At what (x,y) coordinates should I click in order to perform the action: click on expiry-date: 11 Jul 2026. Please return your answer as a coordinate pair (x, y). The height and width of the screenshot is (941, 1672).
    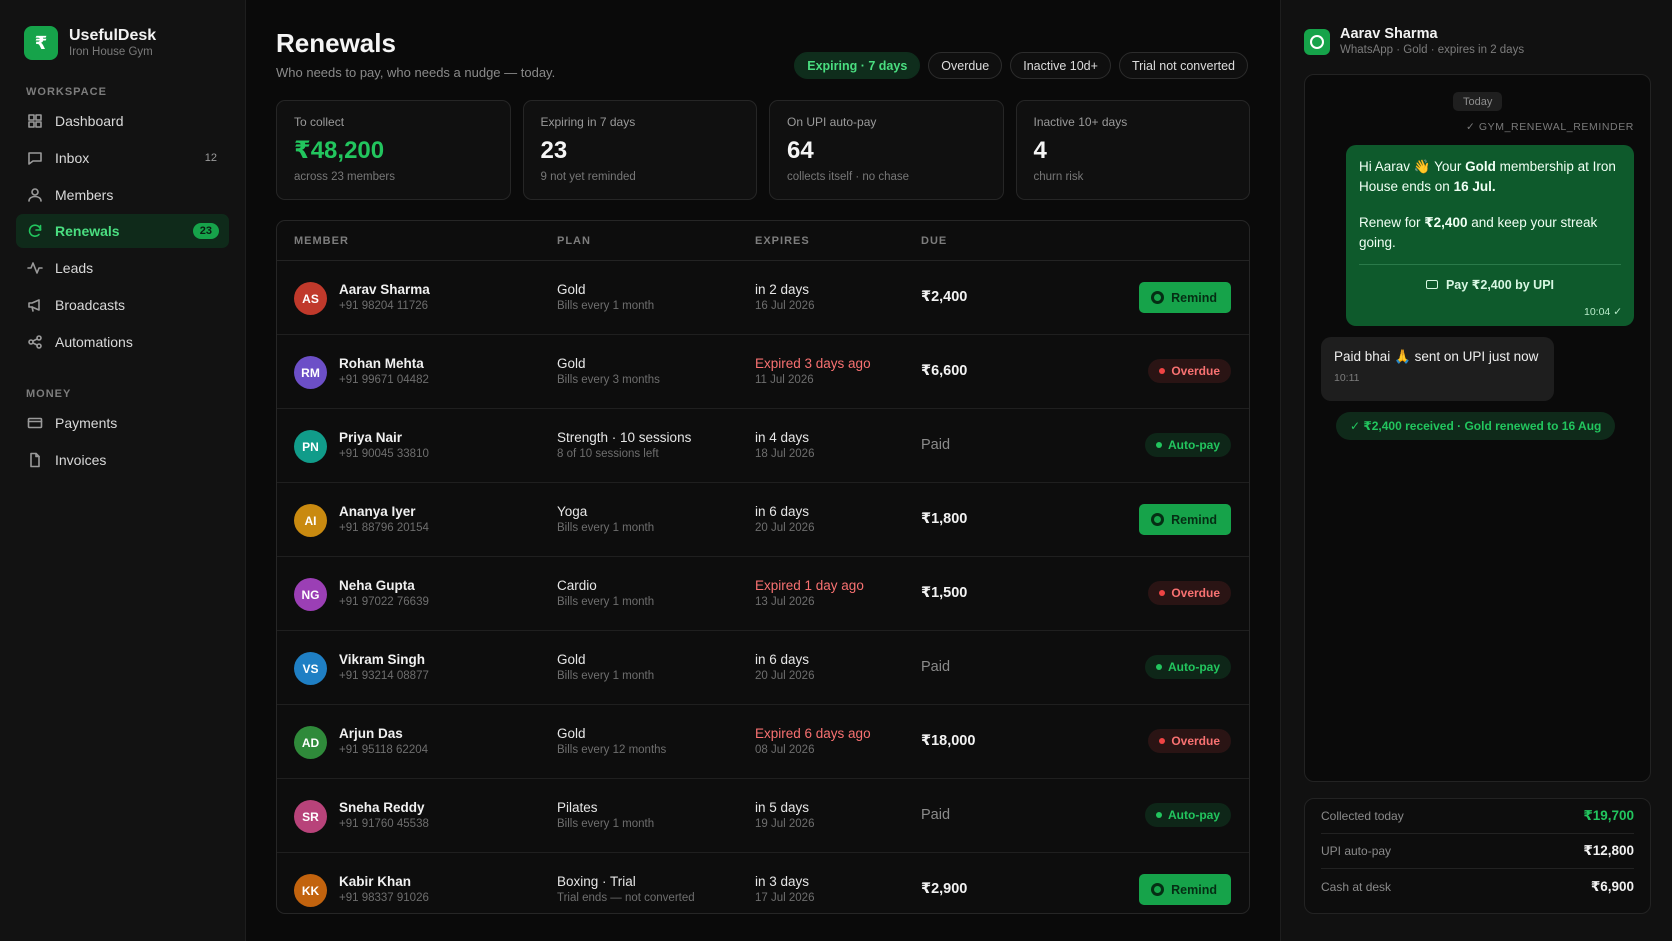
    Looking at the image, I should click on (784, 380).